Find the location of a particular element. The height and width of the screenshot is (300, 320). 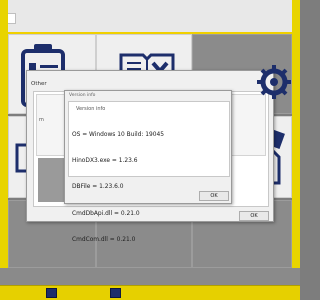

version-group-label: Version info is located at coordinates (91, 109).